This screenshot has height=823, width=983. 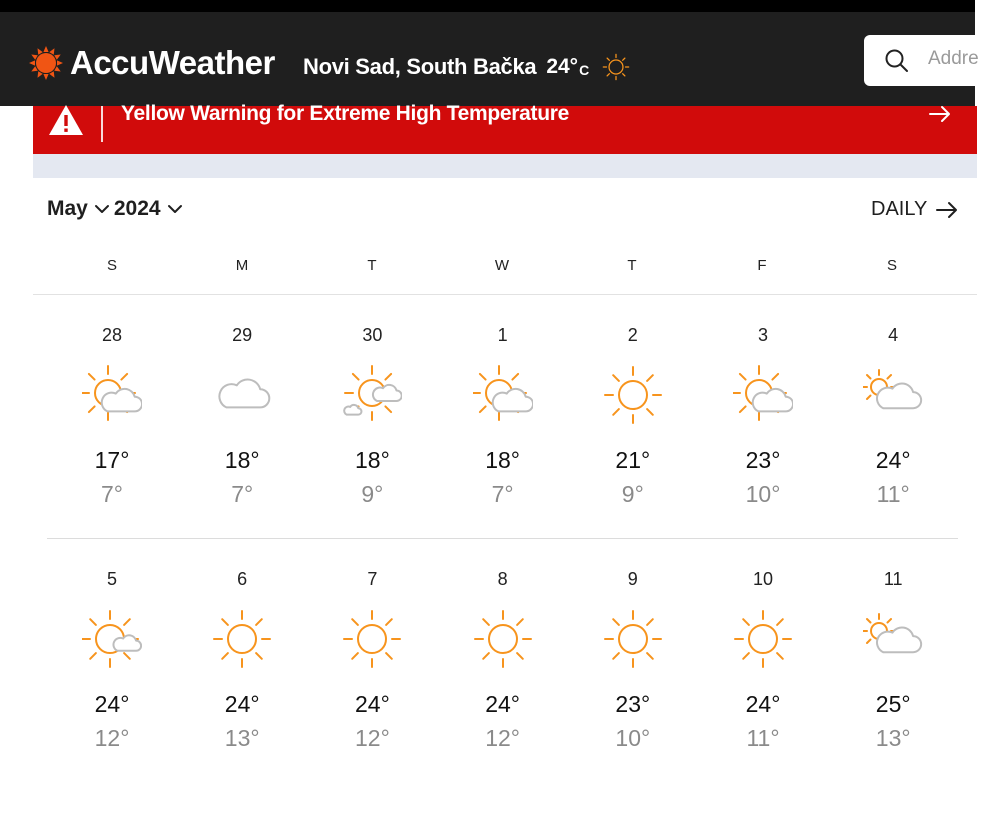 What do you see at coordinates (893, 679) in the screenshot?
I see `calendar-day-cell: 11 25° 13°` at bounding box center [893, 679].